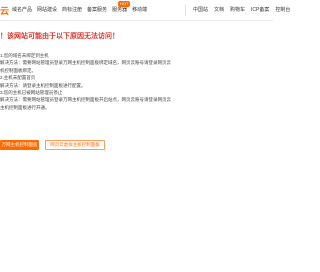 This screenshot has height=272, width=320. I want to click on site-logo: 云, so click(4, 10).